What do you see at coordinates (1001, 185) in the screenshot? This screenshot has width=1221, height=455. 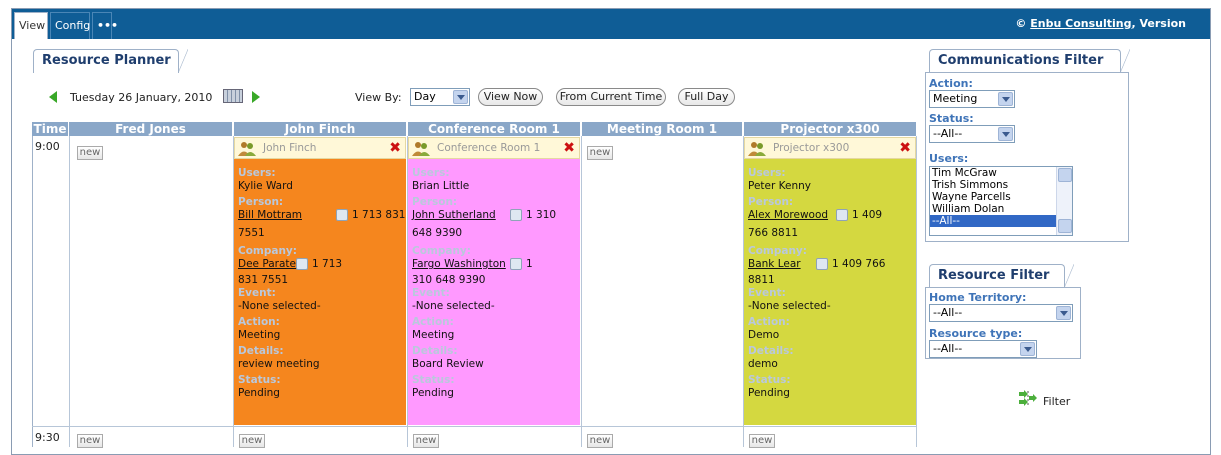 I see `users-option: Trish Simmons` at bounding box center [1001, 185].